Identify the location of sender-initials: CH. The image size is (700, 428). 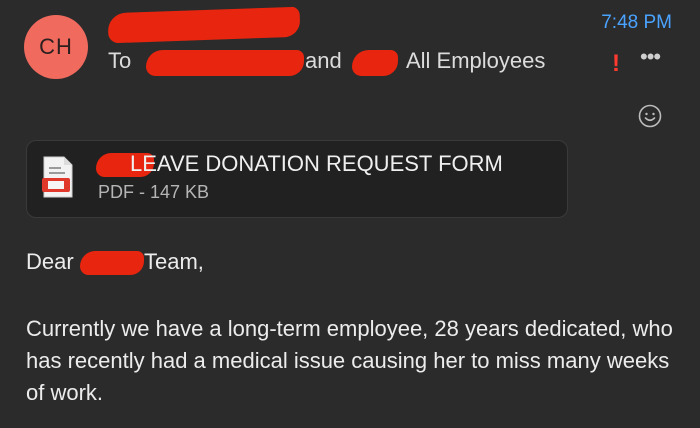
(56, 46).